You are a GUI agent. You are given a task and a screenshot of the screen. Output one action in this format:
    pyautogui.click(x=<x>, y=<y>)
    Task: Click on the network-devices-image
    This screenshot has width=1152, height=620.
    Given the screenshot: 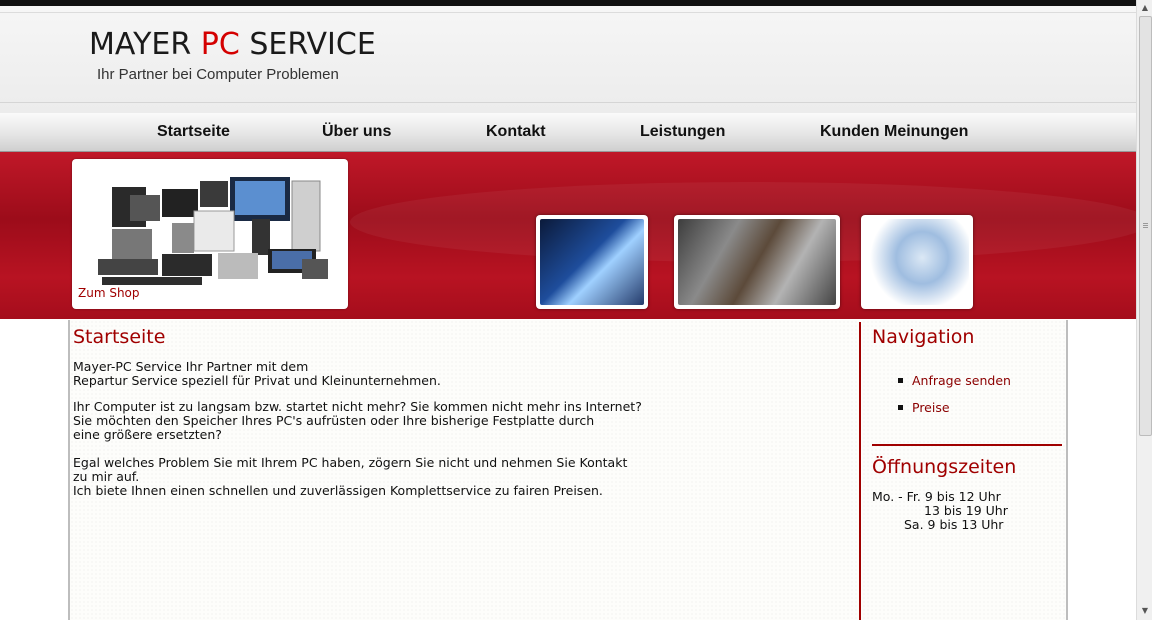 What is the action you would take?
    pyautogui.click(x=917, y=262)
    